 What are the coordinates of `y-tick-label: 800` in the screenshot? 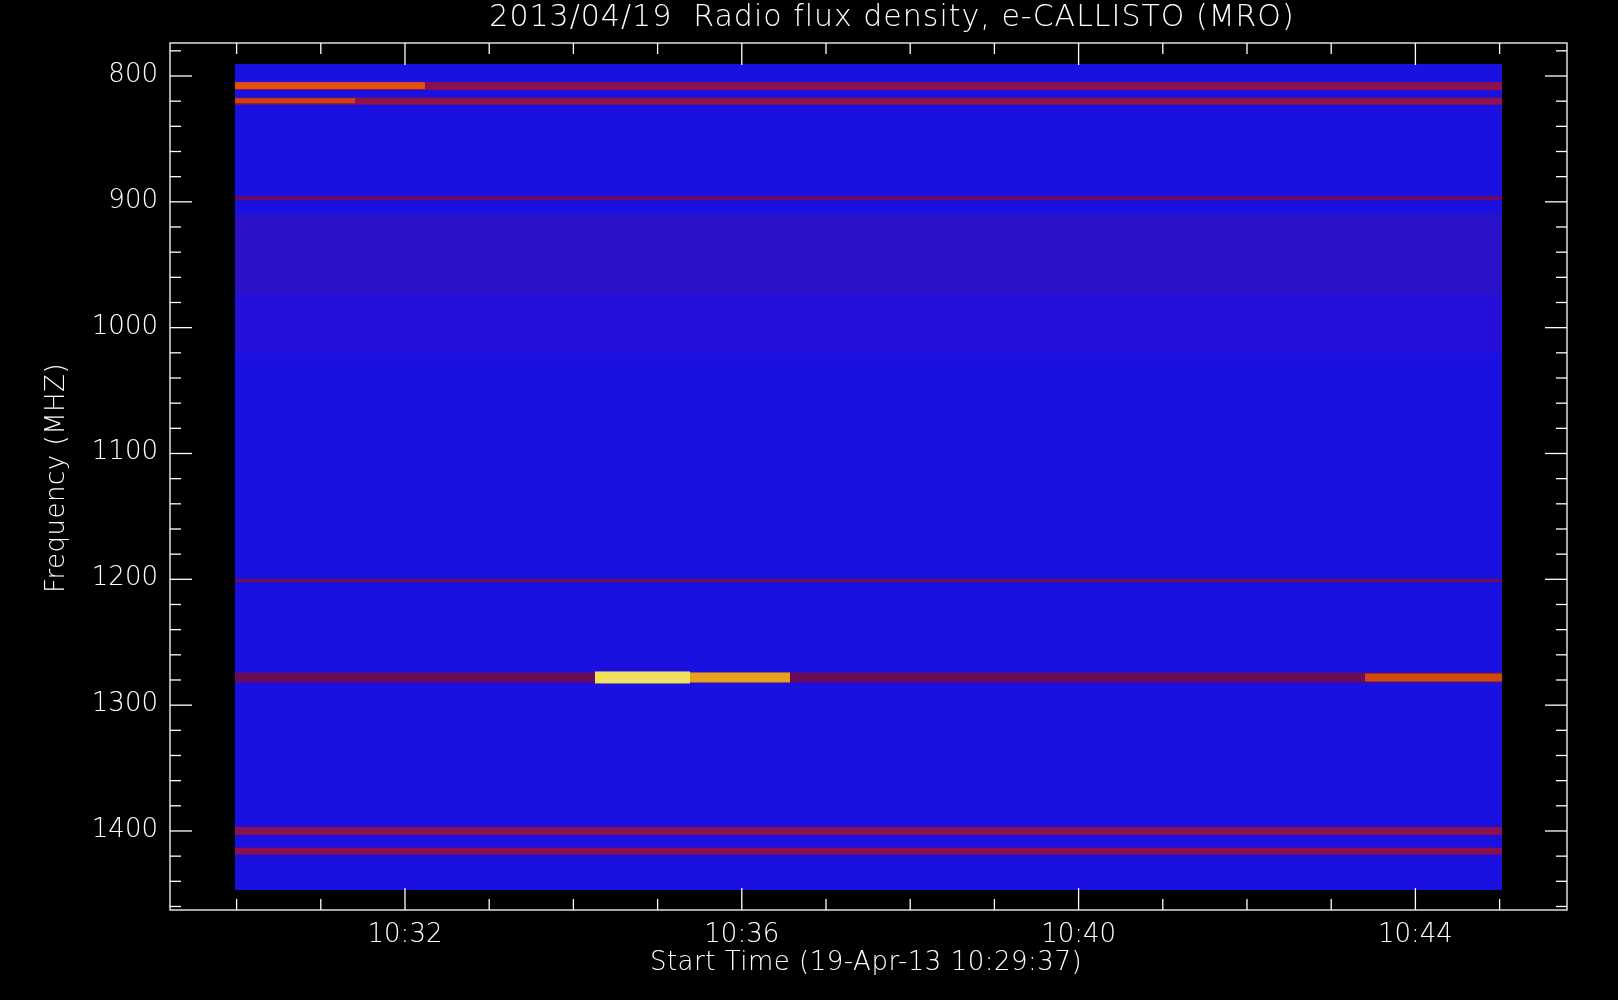 It's located at (133, 73).